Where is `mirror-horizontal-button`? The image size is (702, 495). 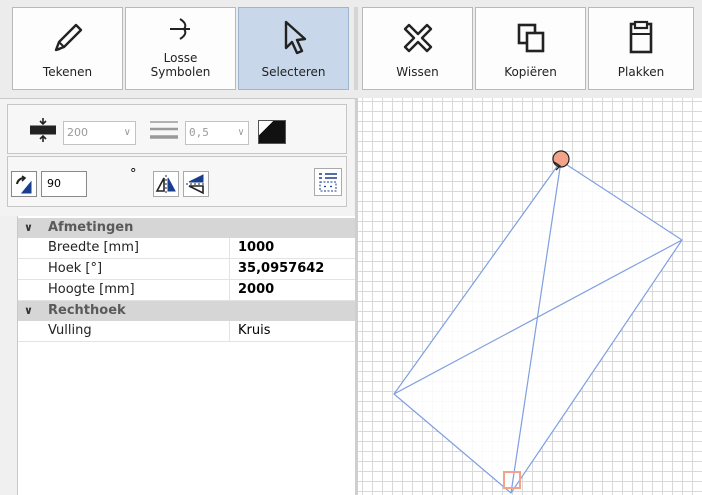
mirror-horizontal-button is located at coordinates (166, 184).